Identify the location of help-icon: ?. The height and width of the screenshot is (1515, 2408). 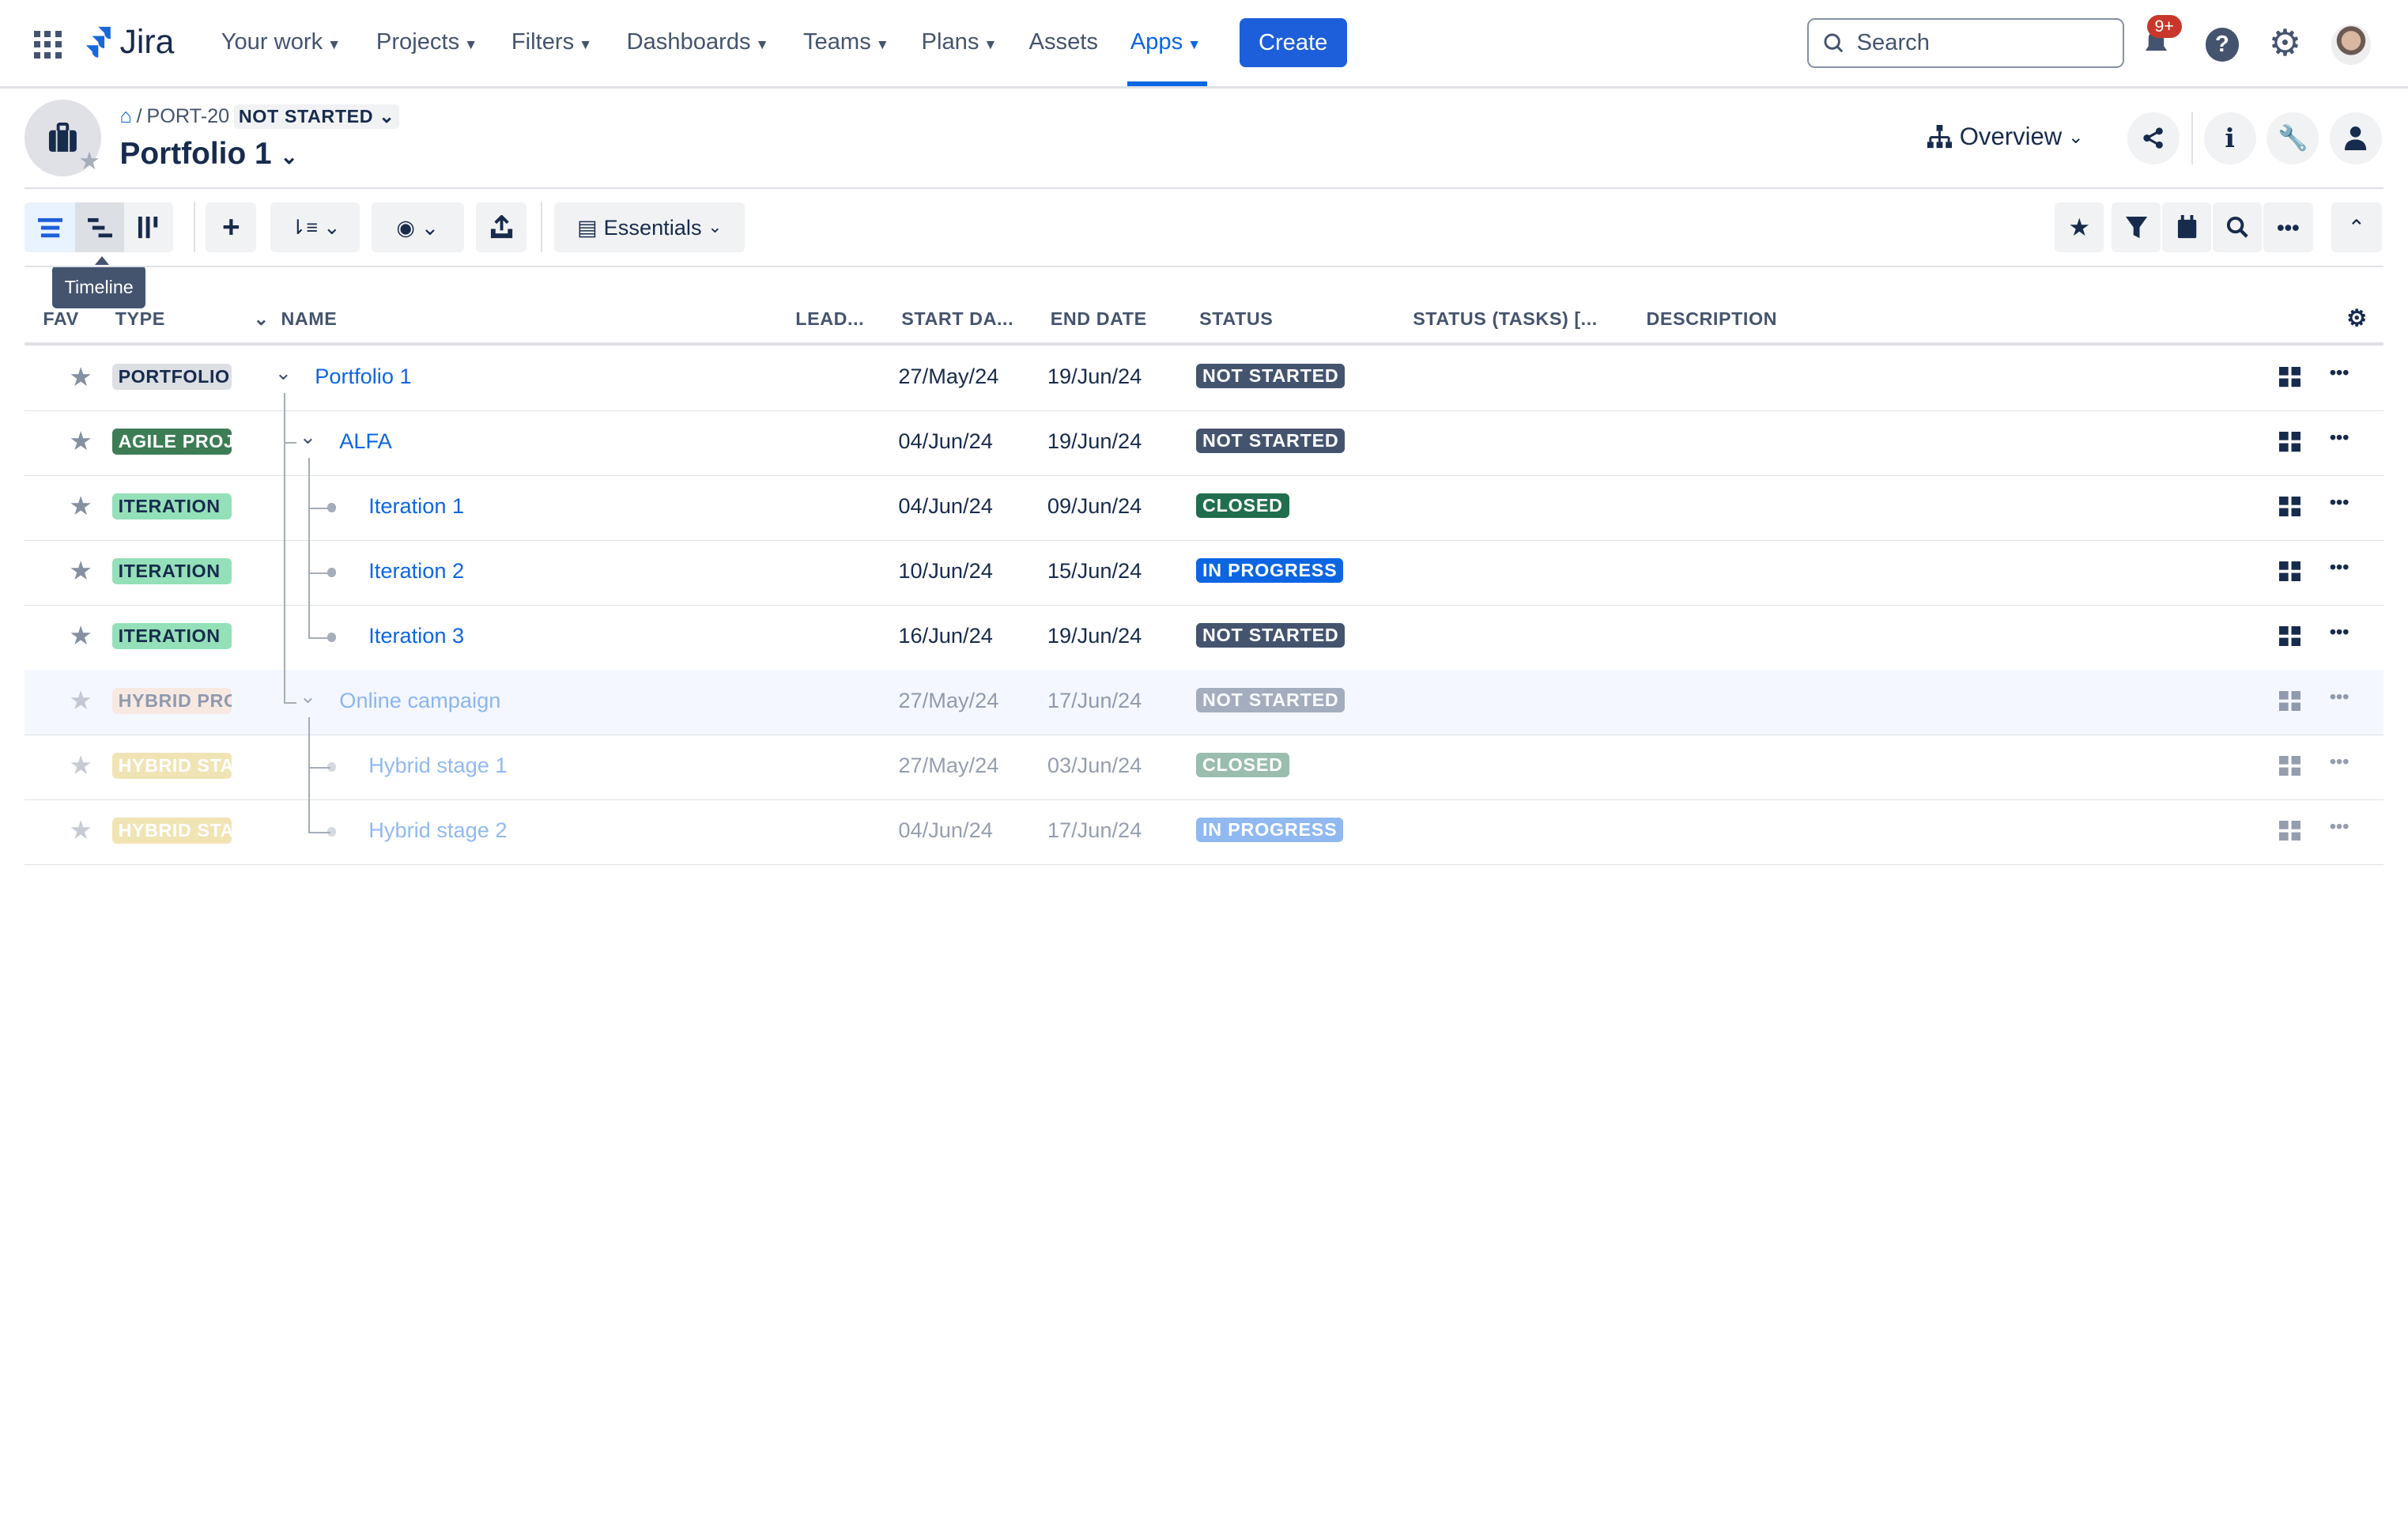
(2222, 44).